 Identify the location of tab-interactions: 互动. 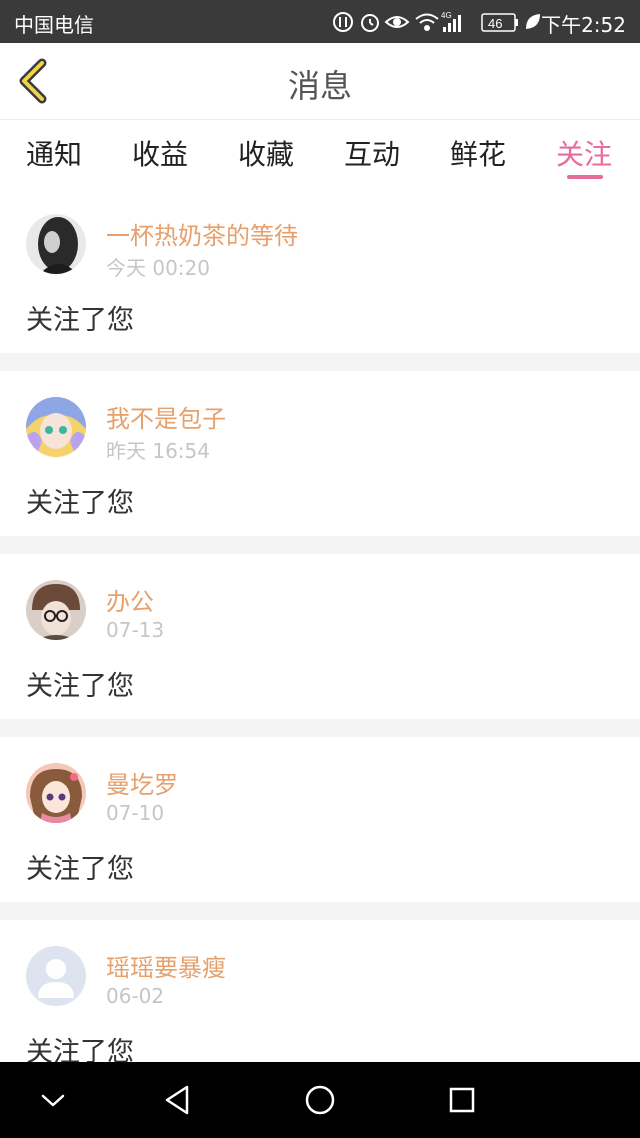
(372, 153).